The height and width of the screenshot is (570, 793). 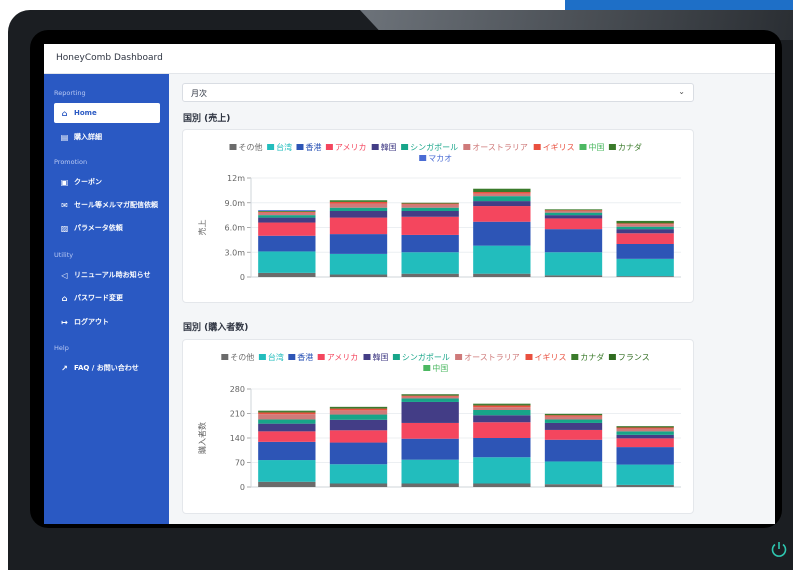 What do you see at coordinates (681, 91) in the screenshot?
I see `chevron-down-icon: ⌄` at bounding box center [681, 91].